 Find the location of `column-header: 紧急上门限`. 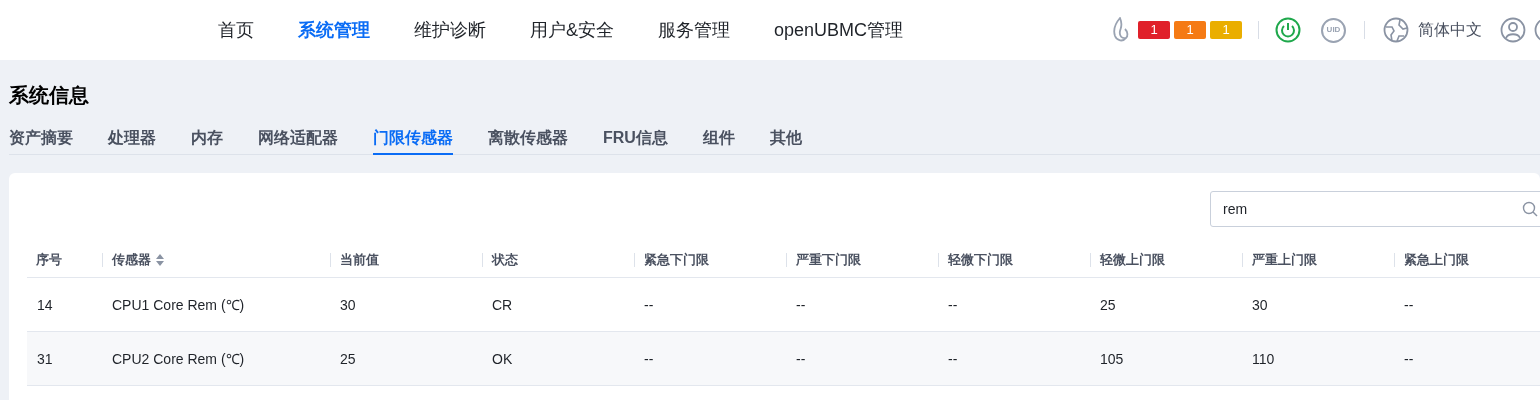

column-header: 紧急上门限 is located at coordinates (1436, 260).